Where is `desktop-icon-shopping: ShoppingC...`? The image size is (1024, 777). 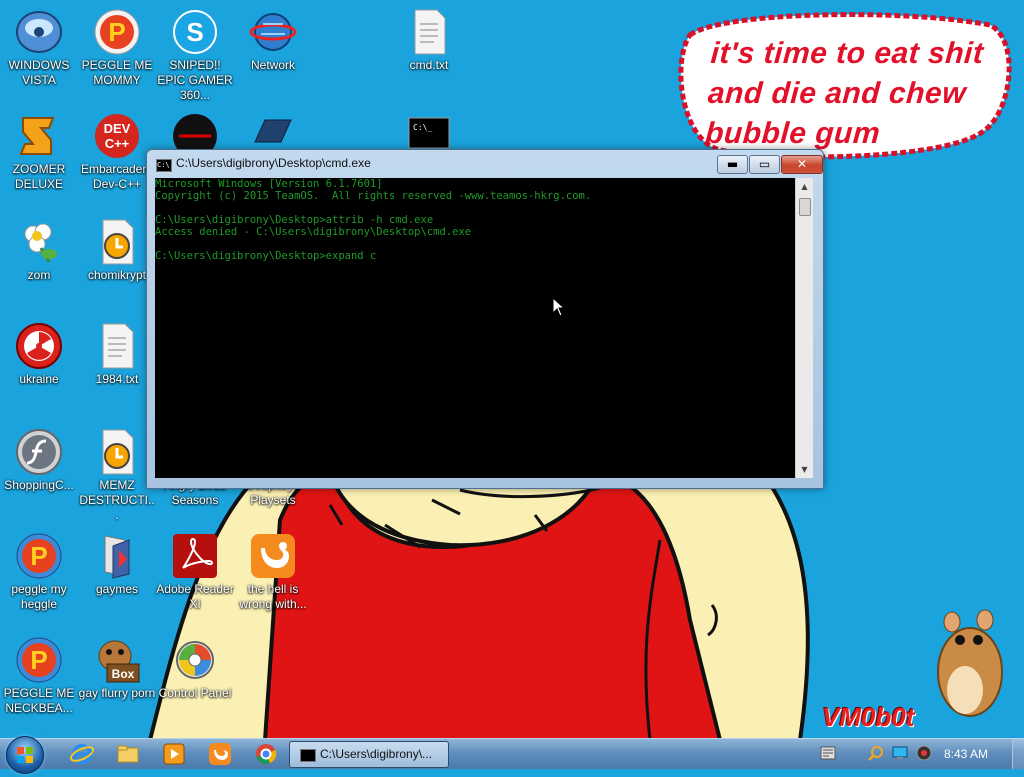
desktop-icon-shopping: ShoppingC... is located at coordinates (39, 460).